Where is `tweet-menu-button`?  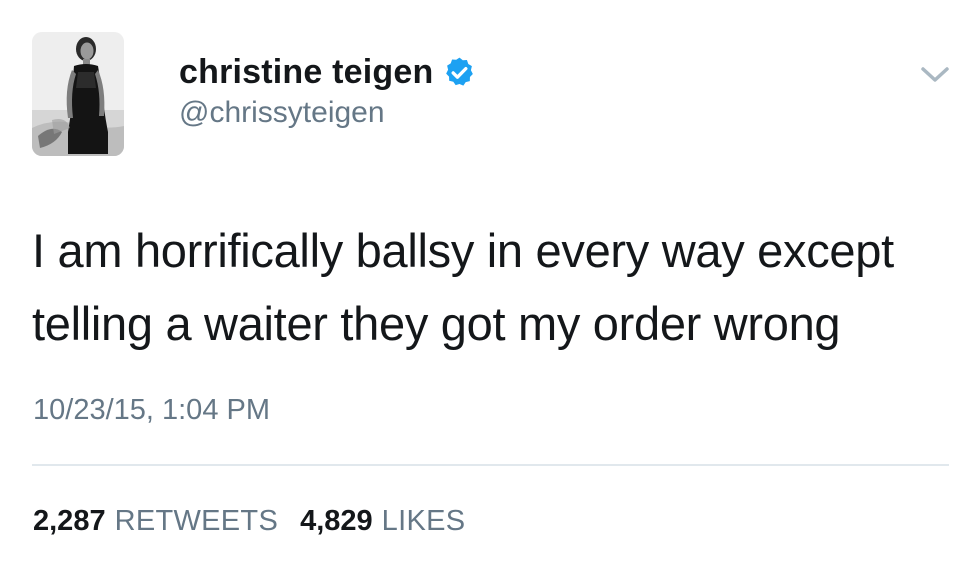
tweet-menu-button is located at coordinates (935, 74).